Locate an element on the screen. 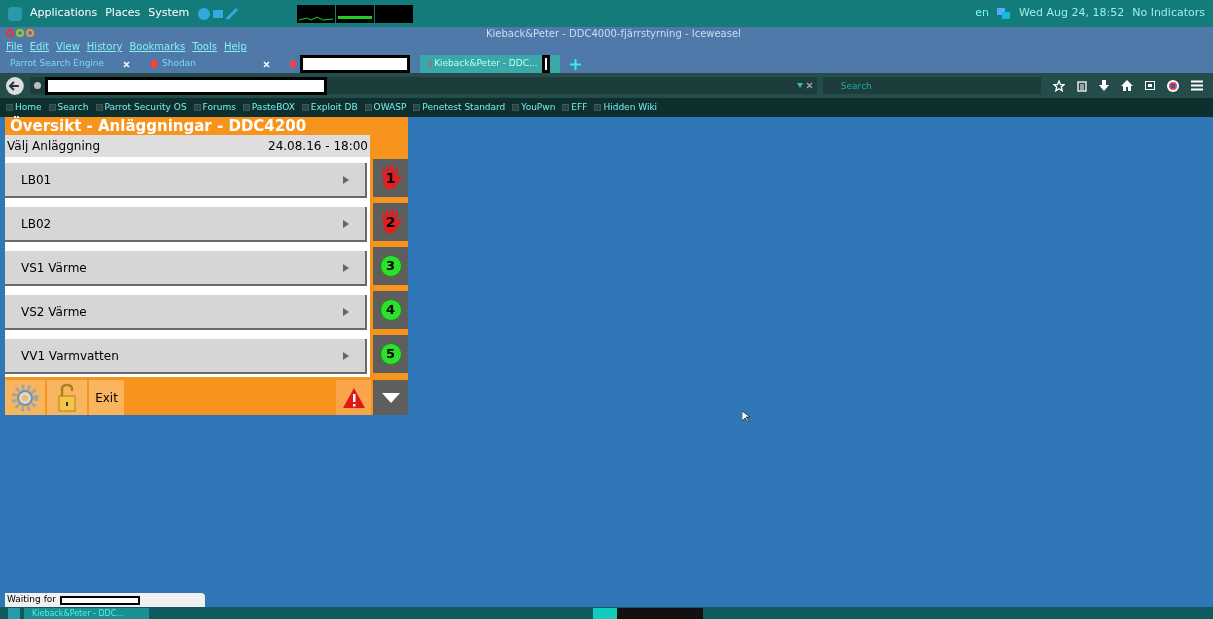 This screenshot has width=1213, height=619. window-icon is located at coordinates (1150, 85).